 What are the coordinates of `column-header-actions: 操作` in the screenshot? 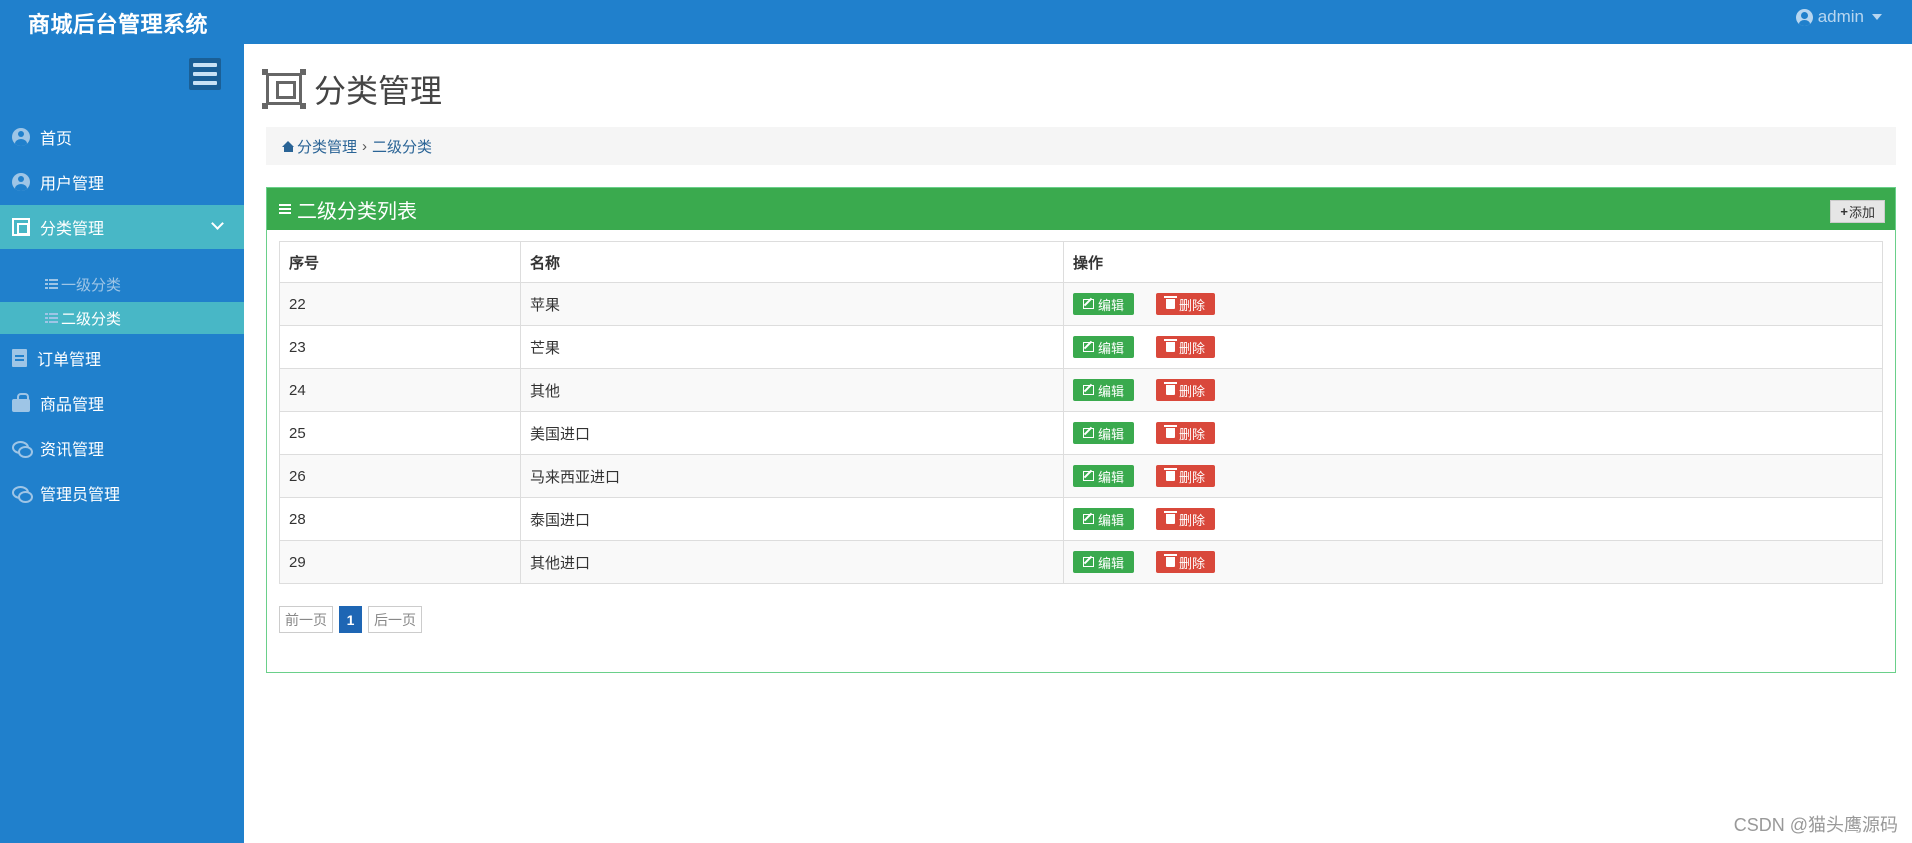 It's located at (1473, 262).